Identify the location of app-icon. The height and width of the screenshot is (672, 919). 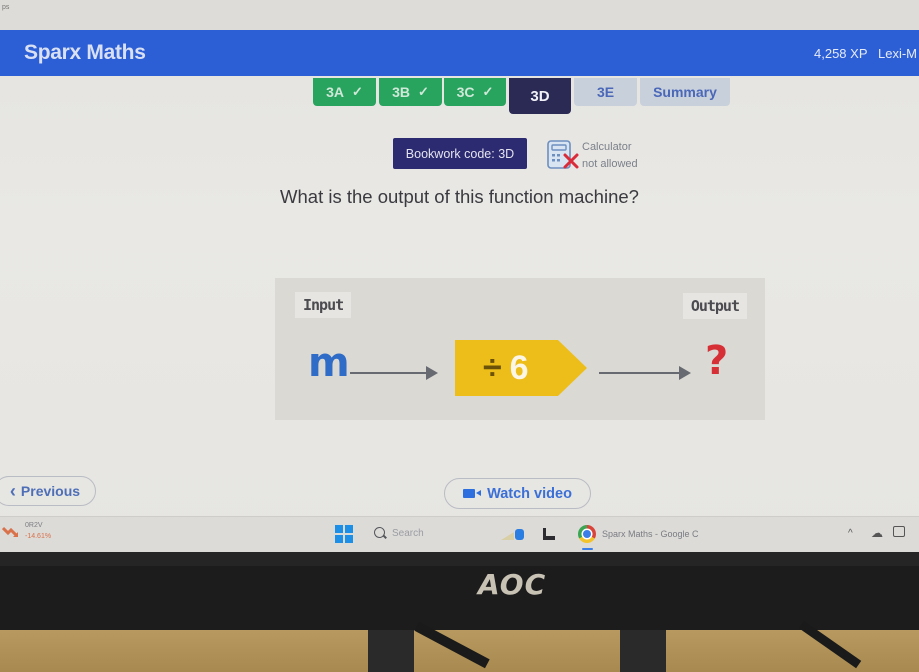
(549, 534).